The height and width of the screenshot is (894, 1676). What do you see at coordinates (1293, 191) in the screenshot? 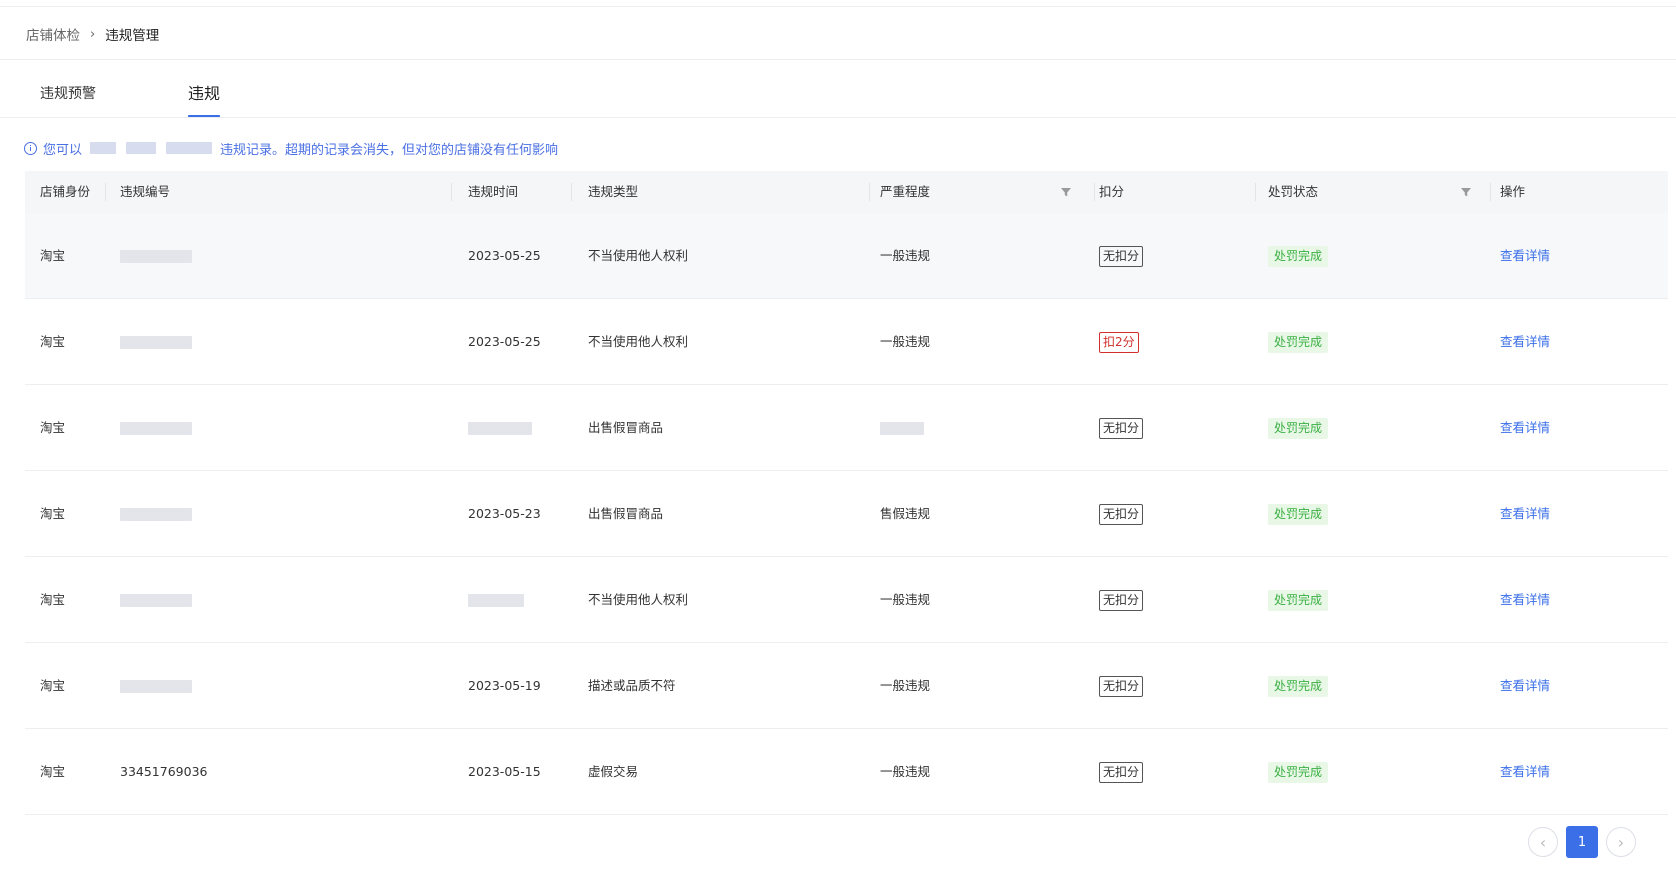
I see `column-header-status: 处罚状态` at bounding box center [1293, 191].